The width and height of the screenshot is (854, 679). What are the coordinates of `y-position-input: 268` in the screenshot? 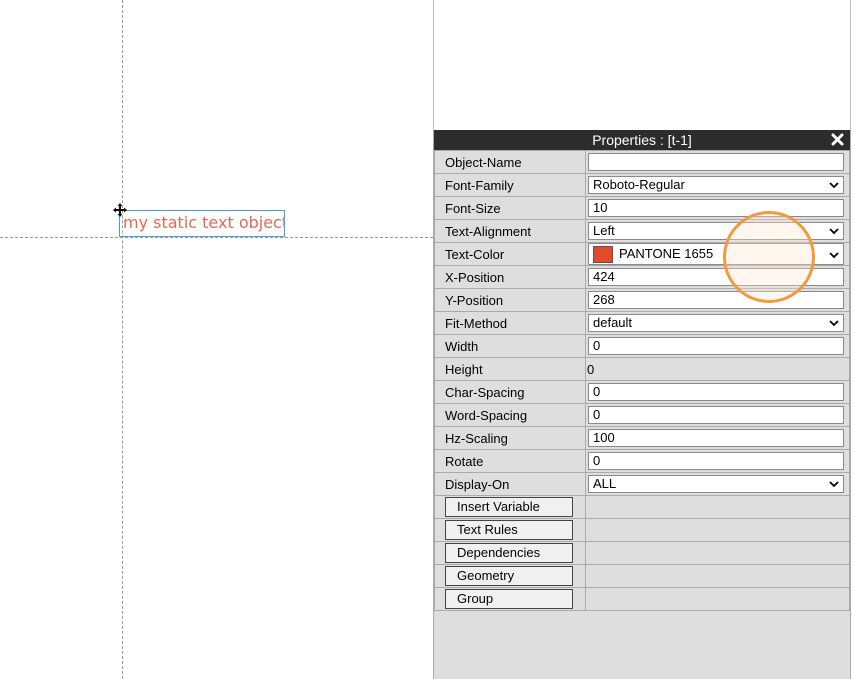 It's located at (716, 300).